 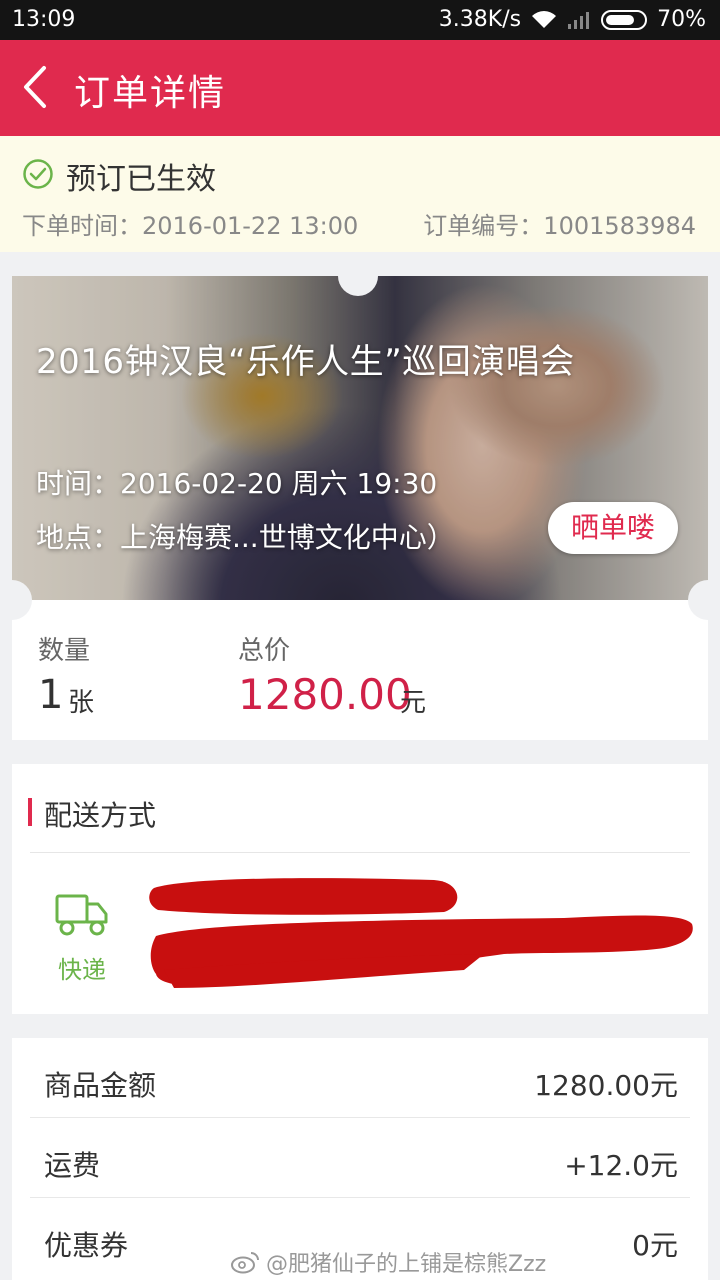 What do you see at coordinates (64, 651) in the screenshot?
I see `quantity-label: 数量` at bounding box center [64, 651].